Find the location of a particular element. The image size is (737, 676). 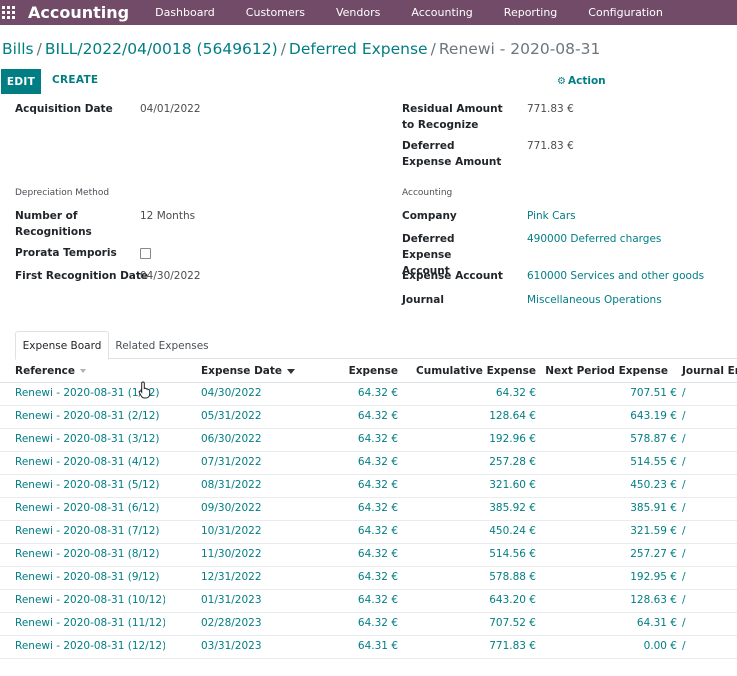

company-label: Company is located at coordinates (429, 216).